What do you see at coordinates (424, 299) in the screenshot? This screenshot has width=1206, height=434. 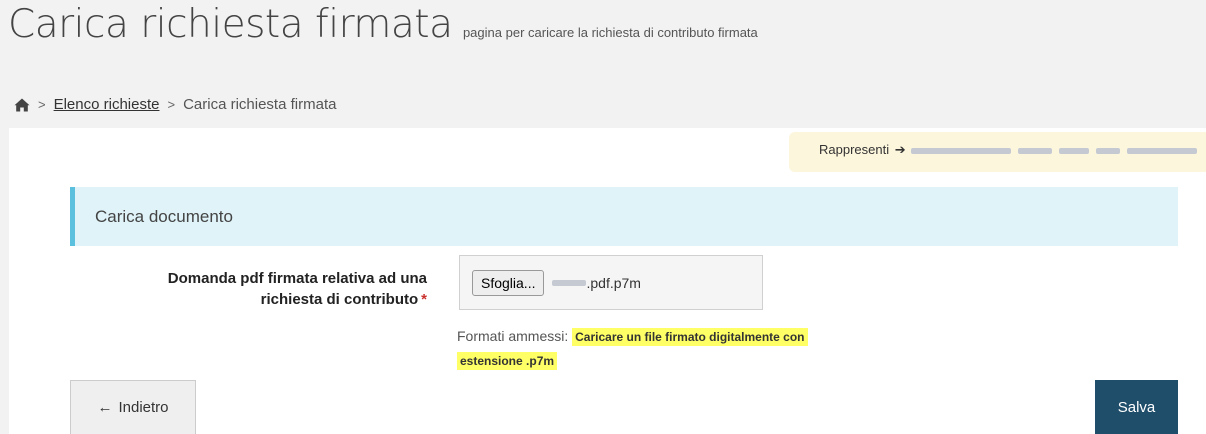 I see `required-marker: *` at bounding box center [424, 299].